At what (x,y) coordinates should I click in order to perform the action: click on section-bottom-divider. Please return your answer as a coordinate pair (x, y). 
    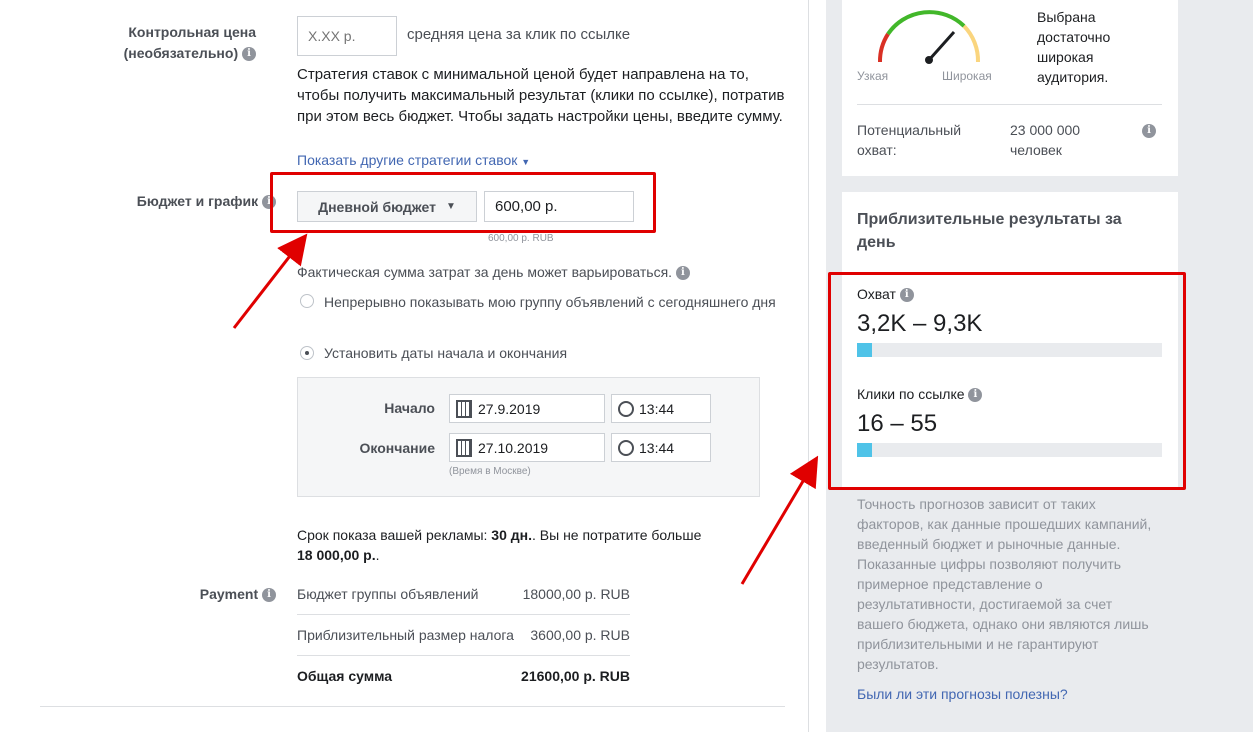
    Looking at the image, I should click on (412, 706).